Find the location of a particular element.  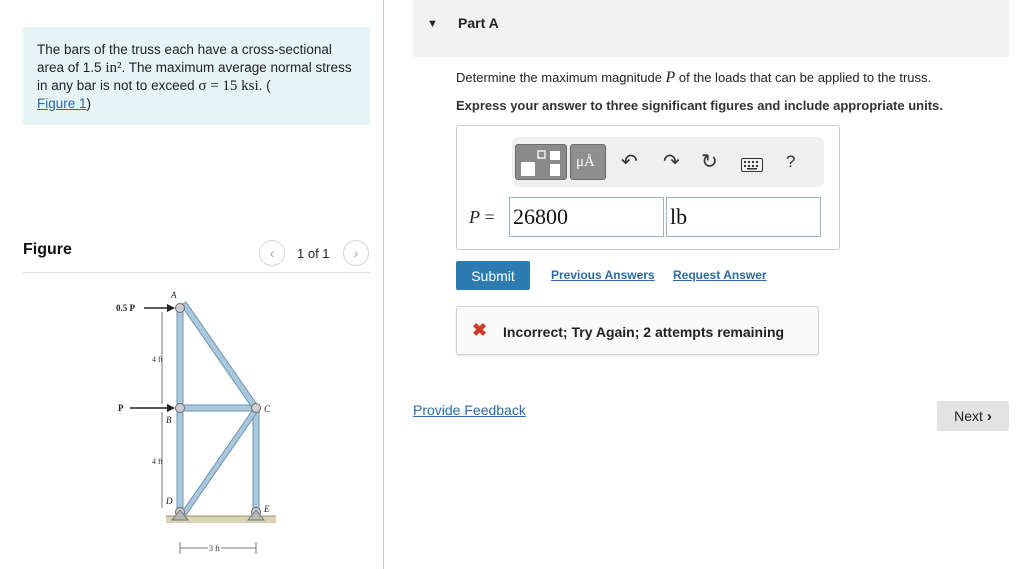

truss-members is located at coordinates (218, 408).